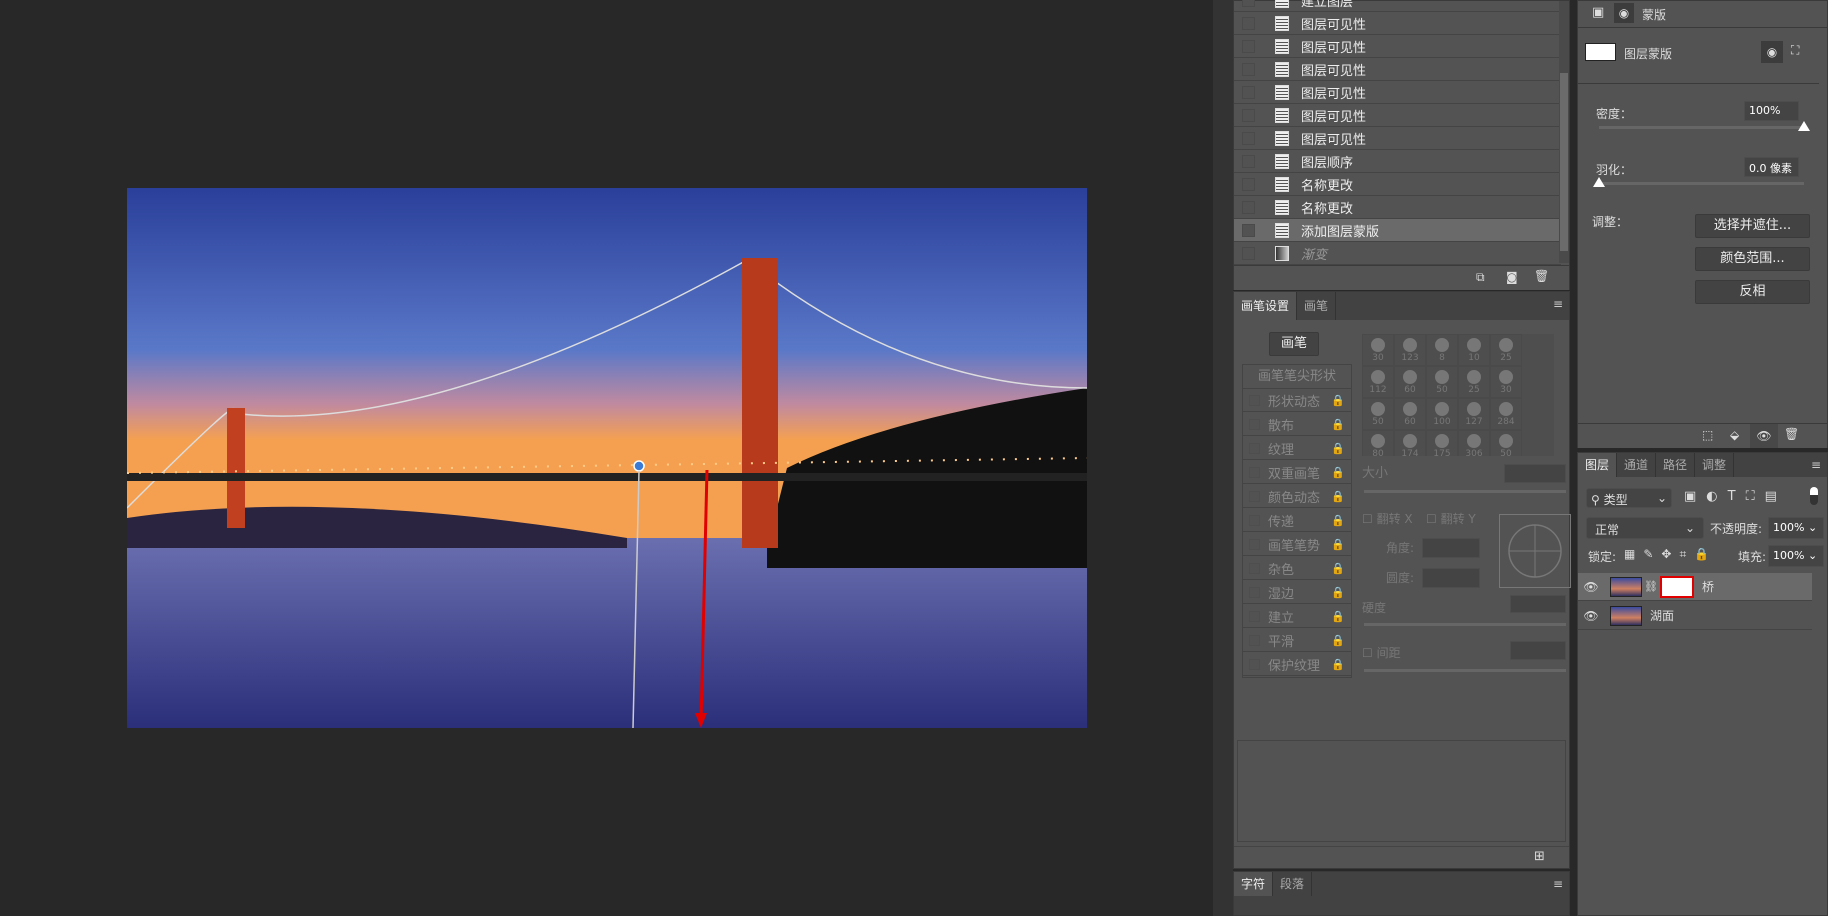 The image size is (1828, 916). Describe the element at coordinates (1387, 518) in the screenshot. I see `flip-x-checkbox: ☐ 翻转 X` at that location.